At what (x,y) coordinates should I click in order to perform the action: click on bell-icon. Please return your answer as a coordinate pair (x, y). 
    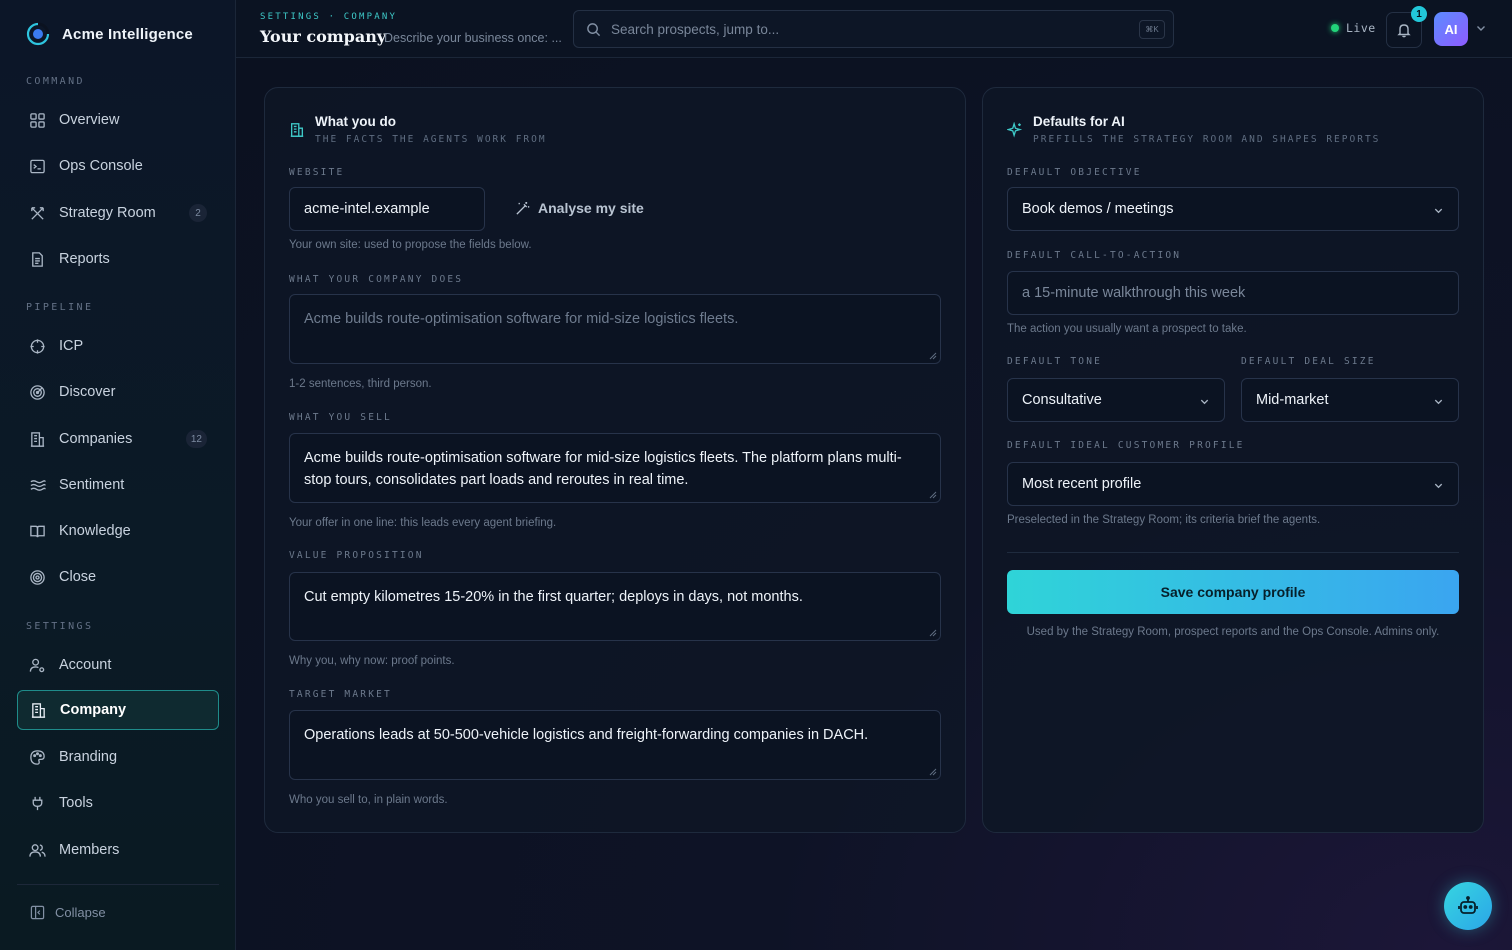
    Looking at the image, I should click on (1404, 31).